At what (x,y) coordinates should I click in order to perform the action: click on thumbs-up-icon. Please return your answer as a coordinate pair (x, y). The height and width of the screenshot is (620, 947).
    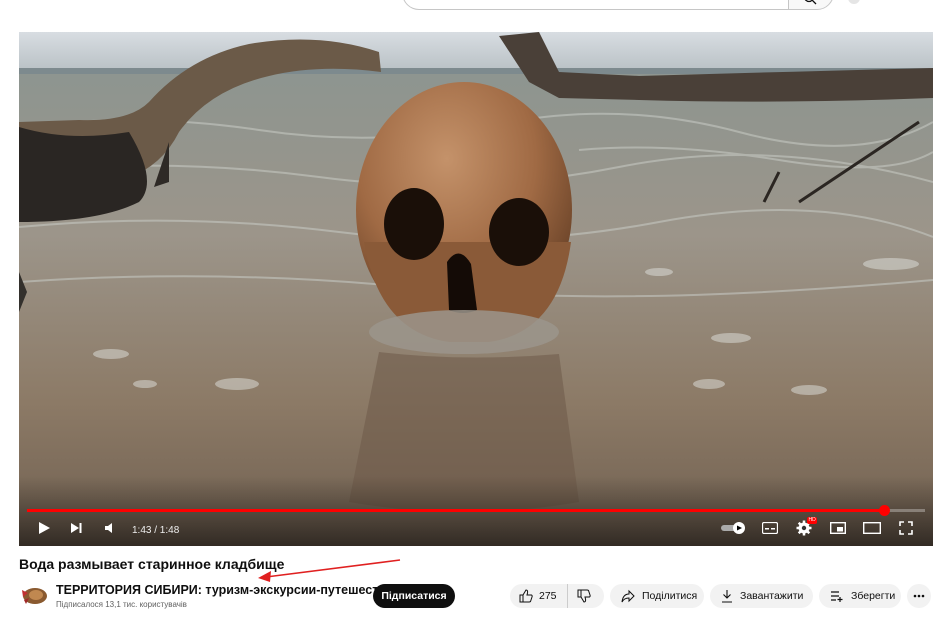
    Looking at the image, I should click on (526, 596).